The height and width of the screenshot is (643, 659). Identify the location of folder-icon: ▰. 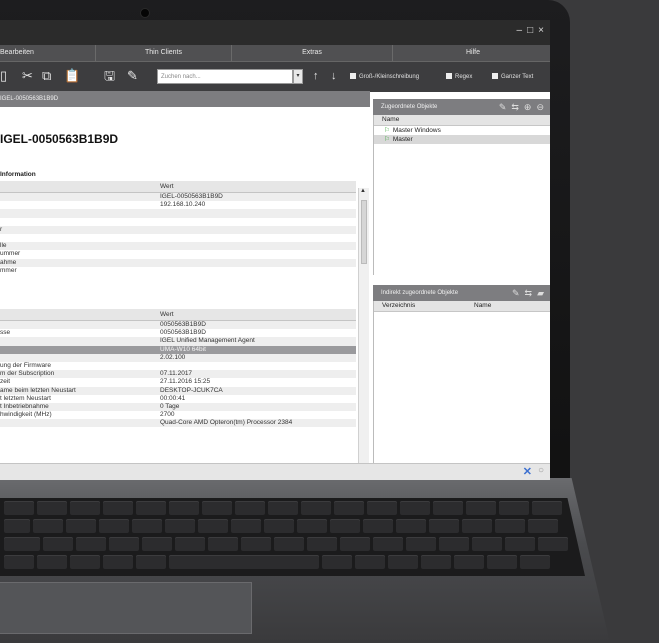
(540, 293).